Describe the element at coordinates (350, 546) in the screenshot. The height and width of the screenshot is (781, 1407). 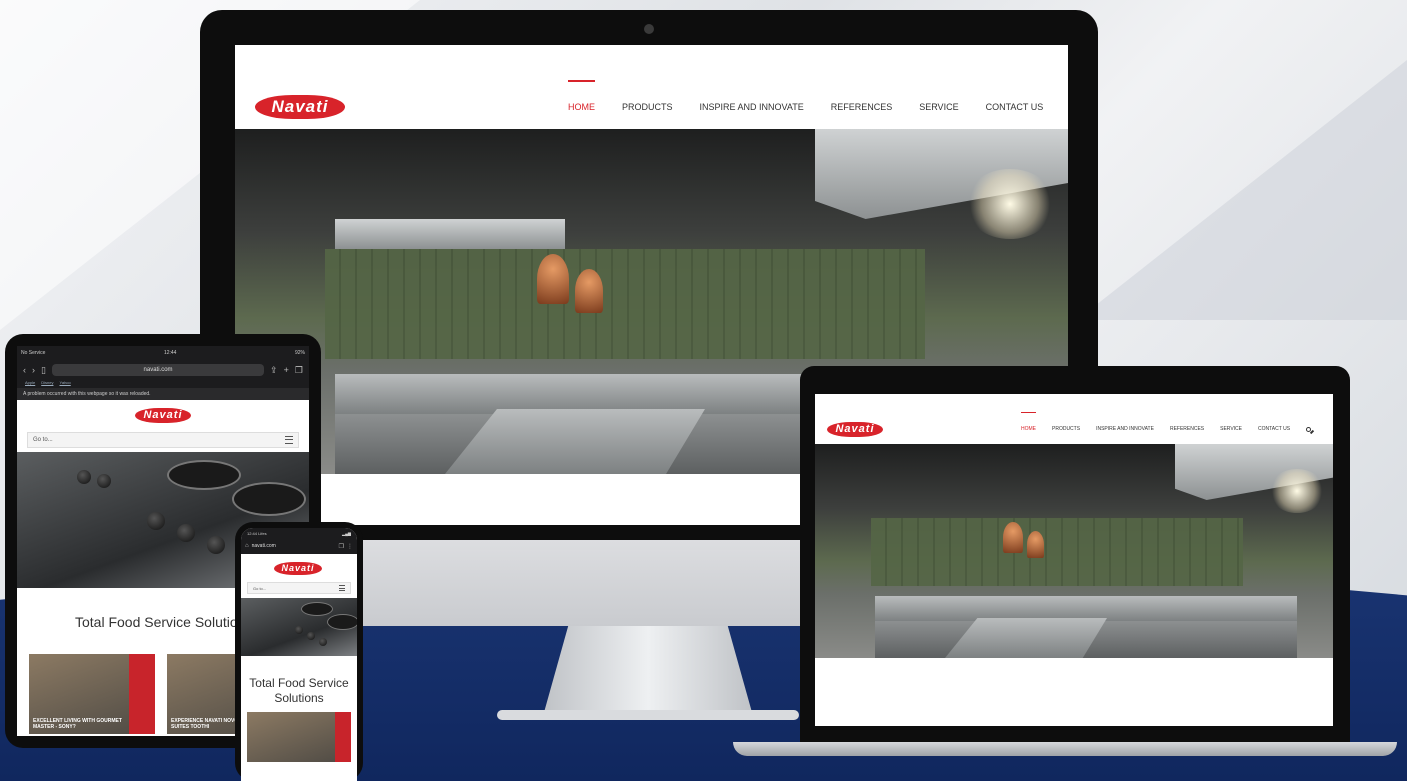
I see `more-icon: ⋮` at that location.